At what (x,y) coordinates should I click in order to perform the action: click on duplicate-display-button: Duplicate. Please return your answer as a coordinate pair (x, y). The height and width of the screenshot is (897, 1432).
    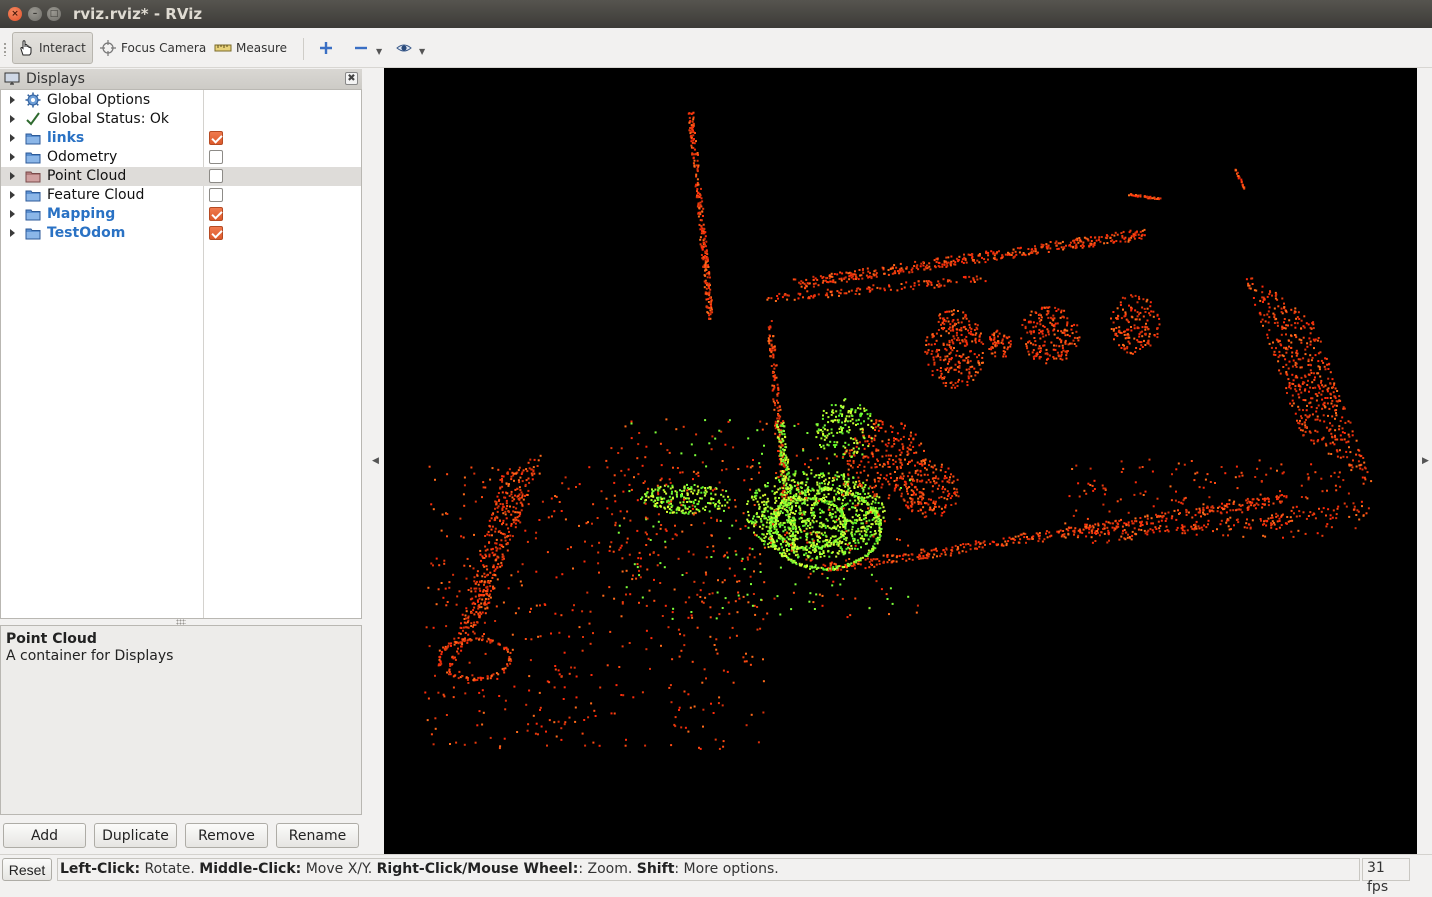
    Looking at the image, I should click on (135, 835).